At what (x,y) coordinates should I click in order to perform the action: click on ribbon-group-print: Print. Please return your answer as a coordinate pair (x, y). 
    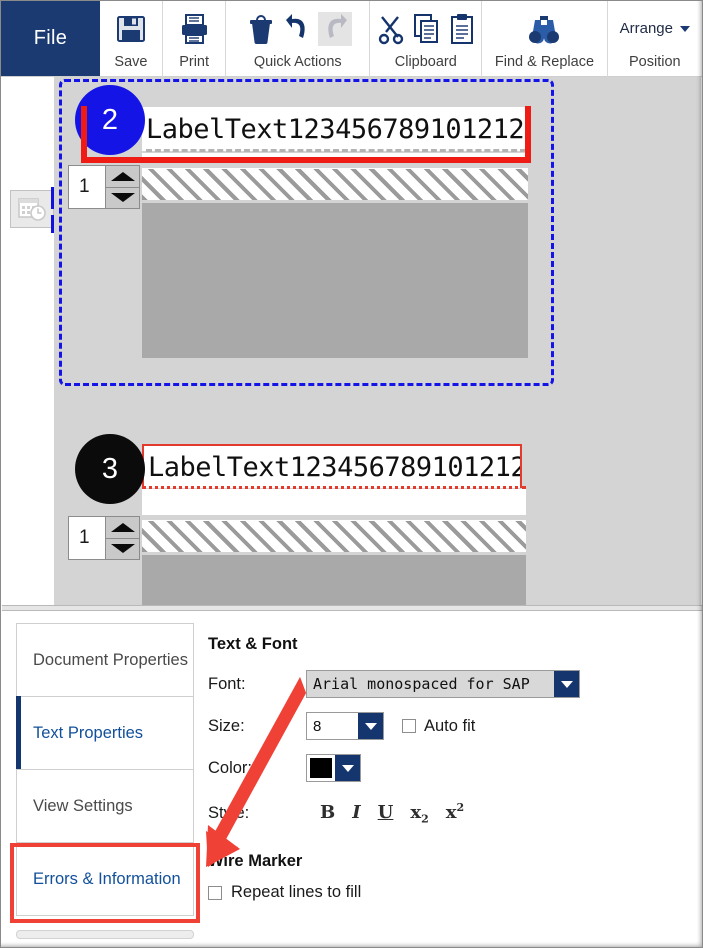
    Looking at the image, I should click on (195, 39).